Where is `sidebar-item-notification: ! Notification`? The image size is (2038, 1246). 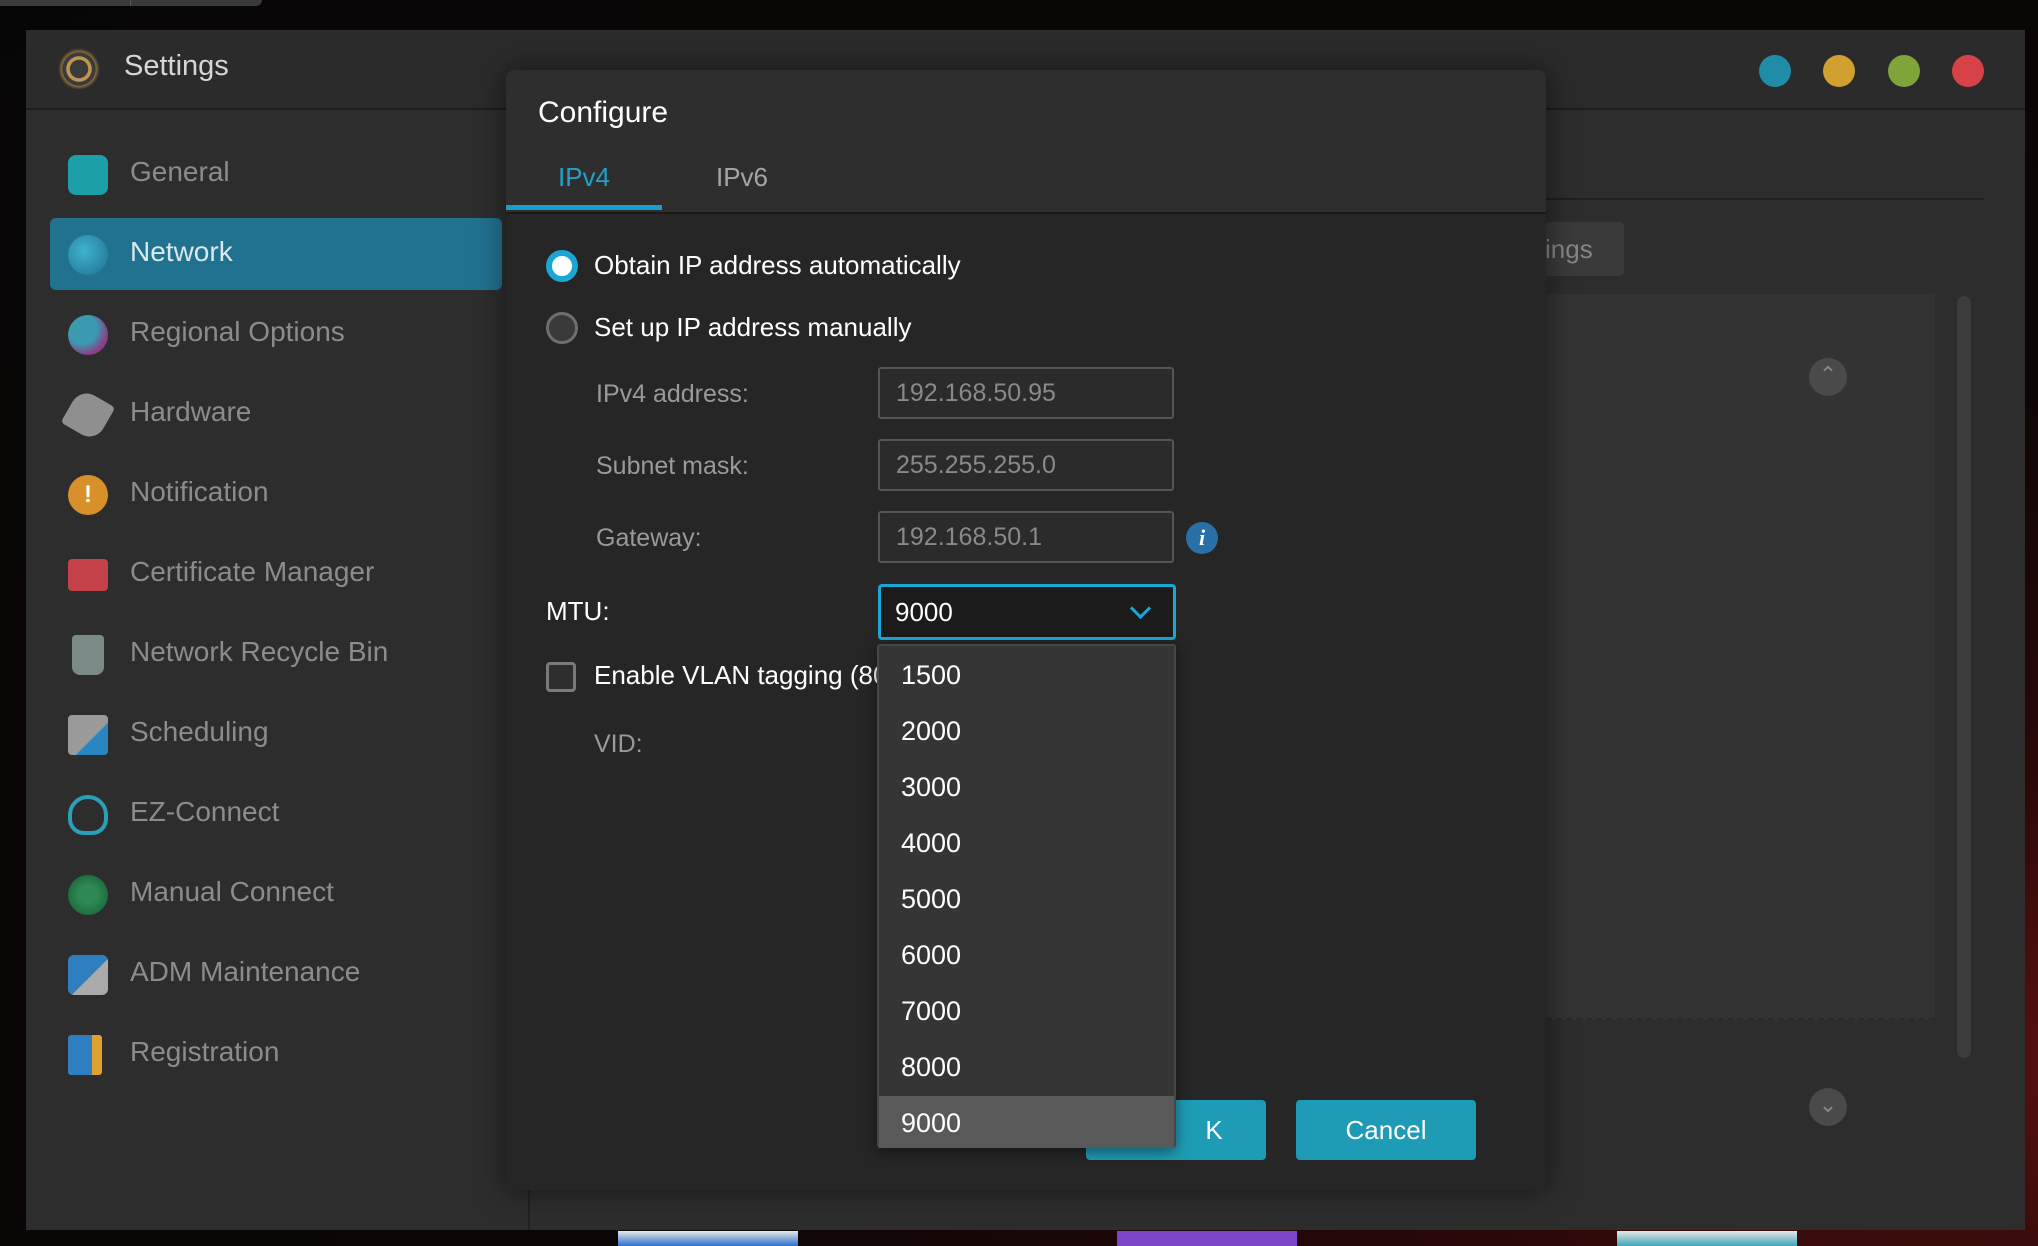
sidebar-item-notification: ! Notification is located at coordinates (276, 494).